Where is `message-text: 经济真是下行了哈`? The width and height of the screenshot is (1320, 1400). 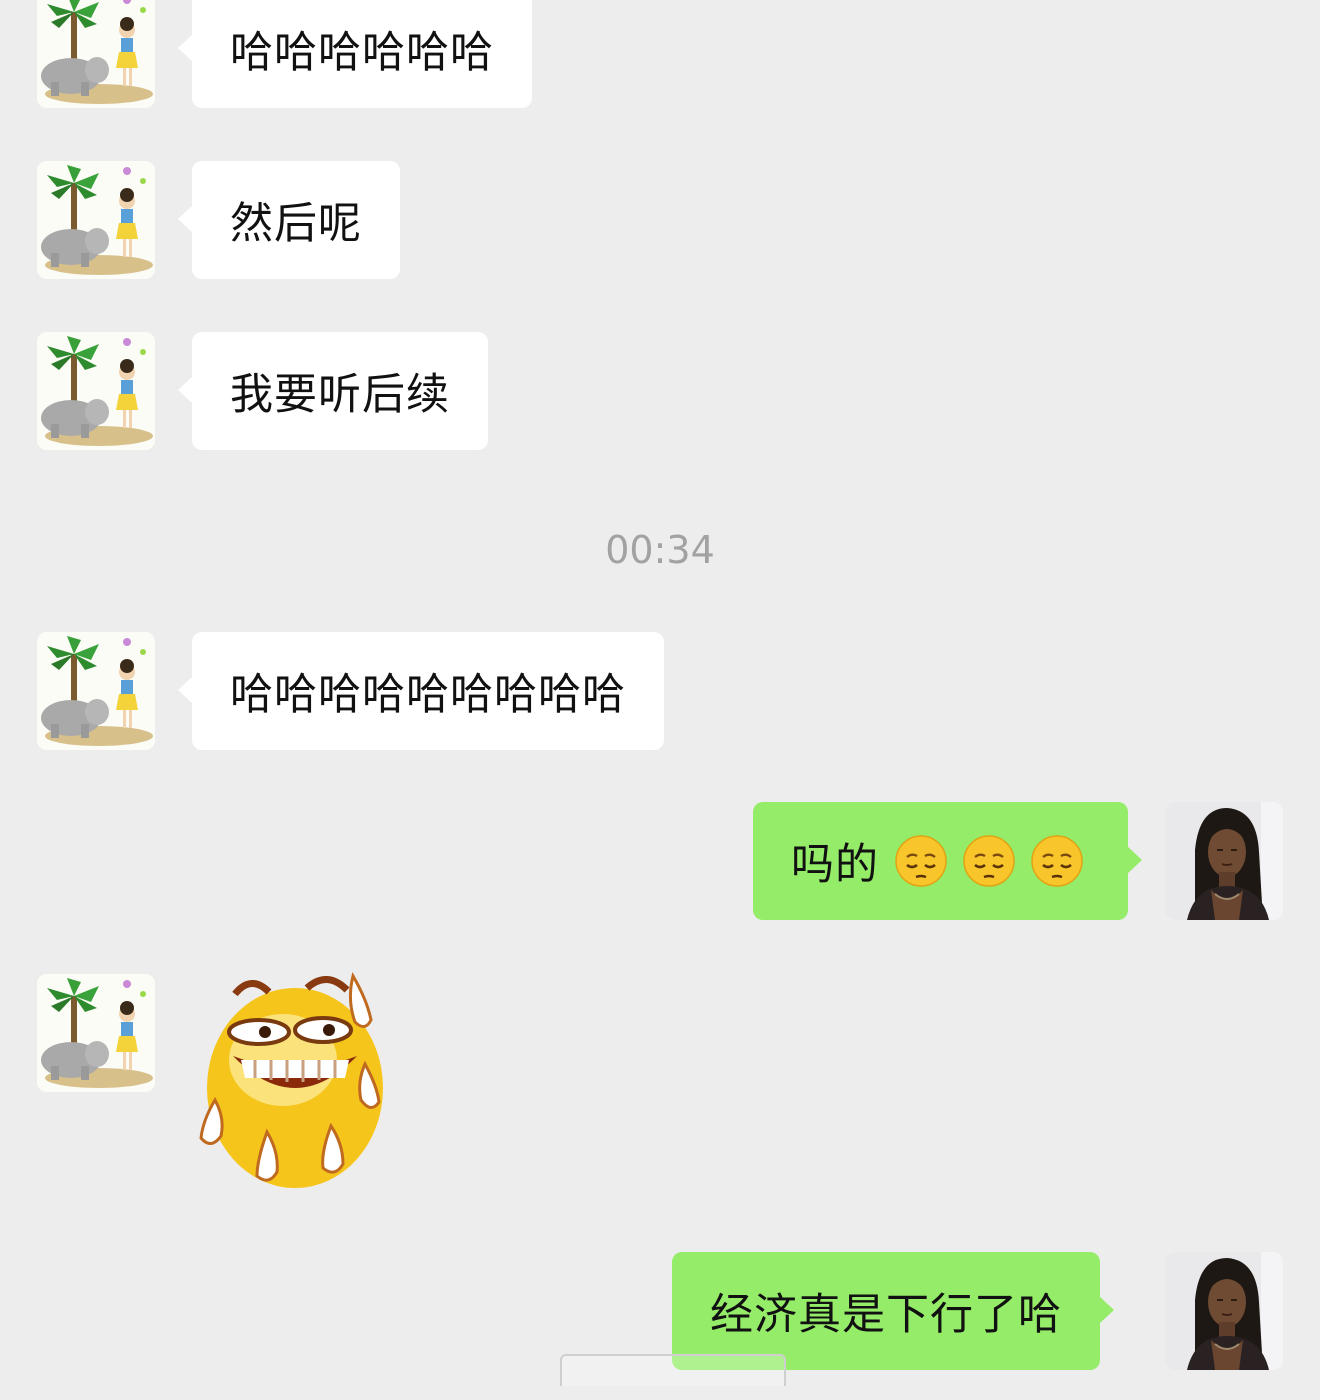
message-text: 经济真是下行了哈 is located at coordinates (886, 1315).